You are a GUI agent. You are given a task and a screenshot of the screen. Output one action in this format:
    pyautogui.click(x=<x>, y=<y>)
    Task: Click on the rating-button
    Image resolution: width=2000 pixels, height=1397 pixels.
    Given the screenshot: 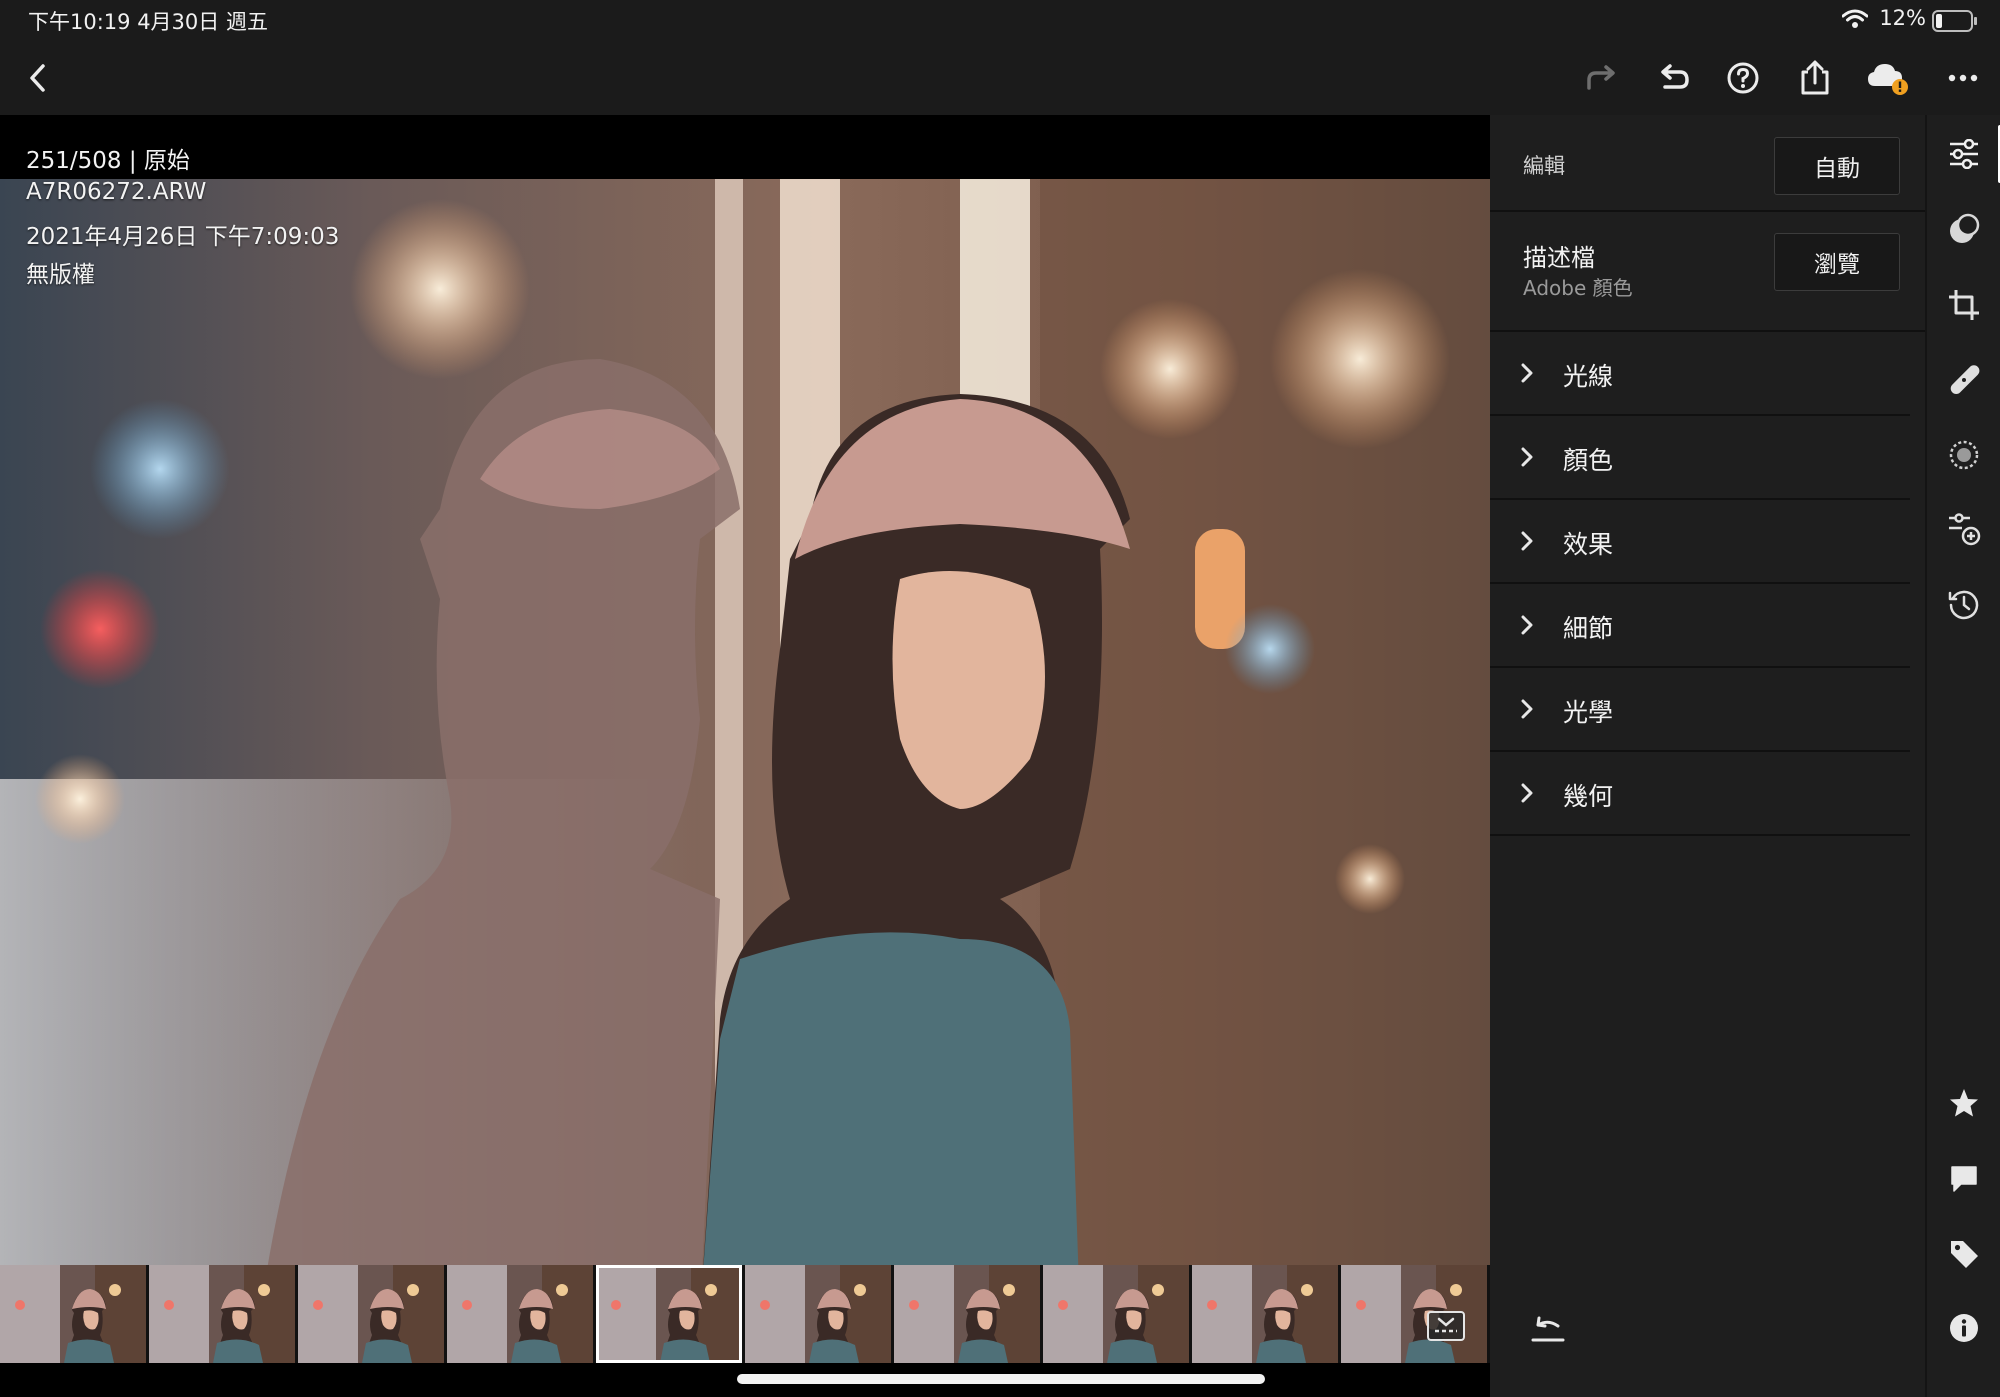 What is the action you would take?
    pyautogui.click(x=1964, y=1103)
    